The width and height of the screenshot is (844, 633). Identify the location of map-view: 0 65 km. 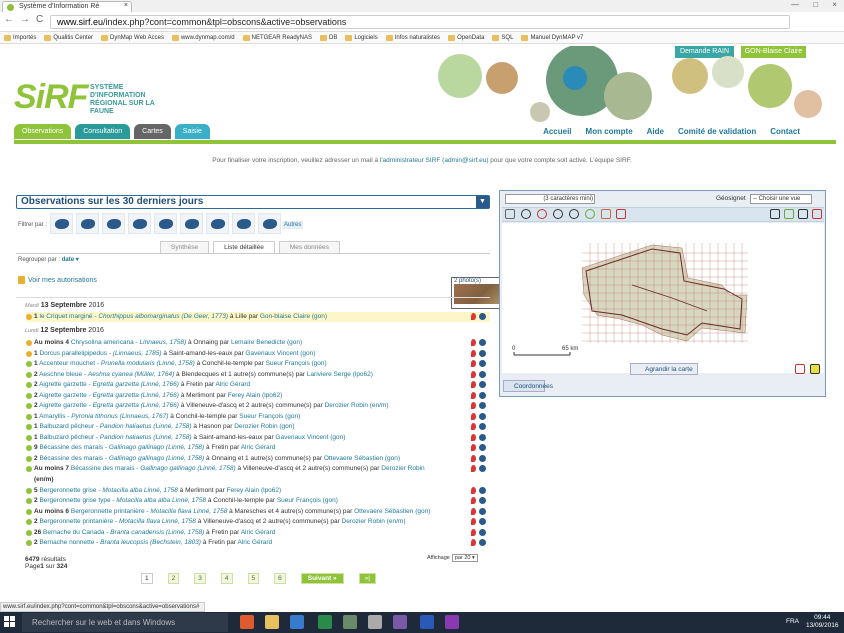
(663, 298).